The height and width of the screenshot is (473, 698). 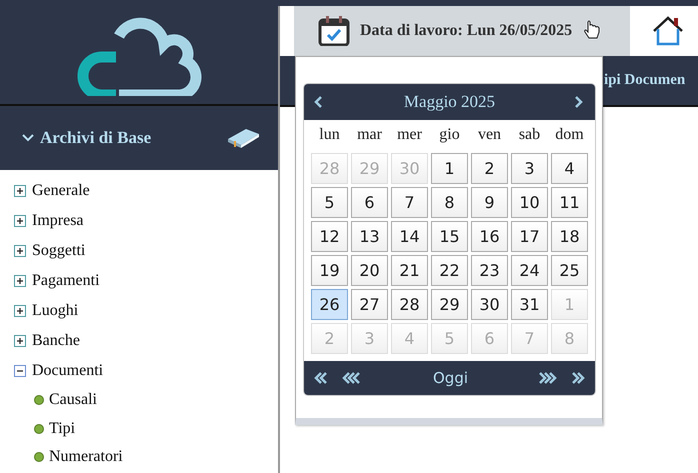 I want to click on collapse-icon, so click(x=20, y=371).